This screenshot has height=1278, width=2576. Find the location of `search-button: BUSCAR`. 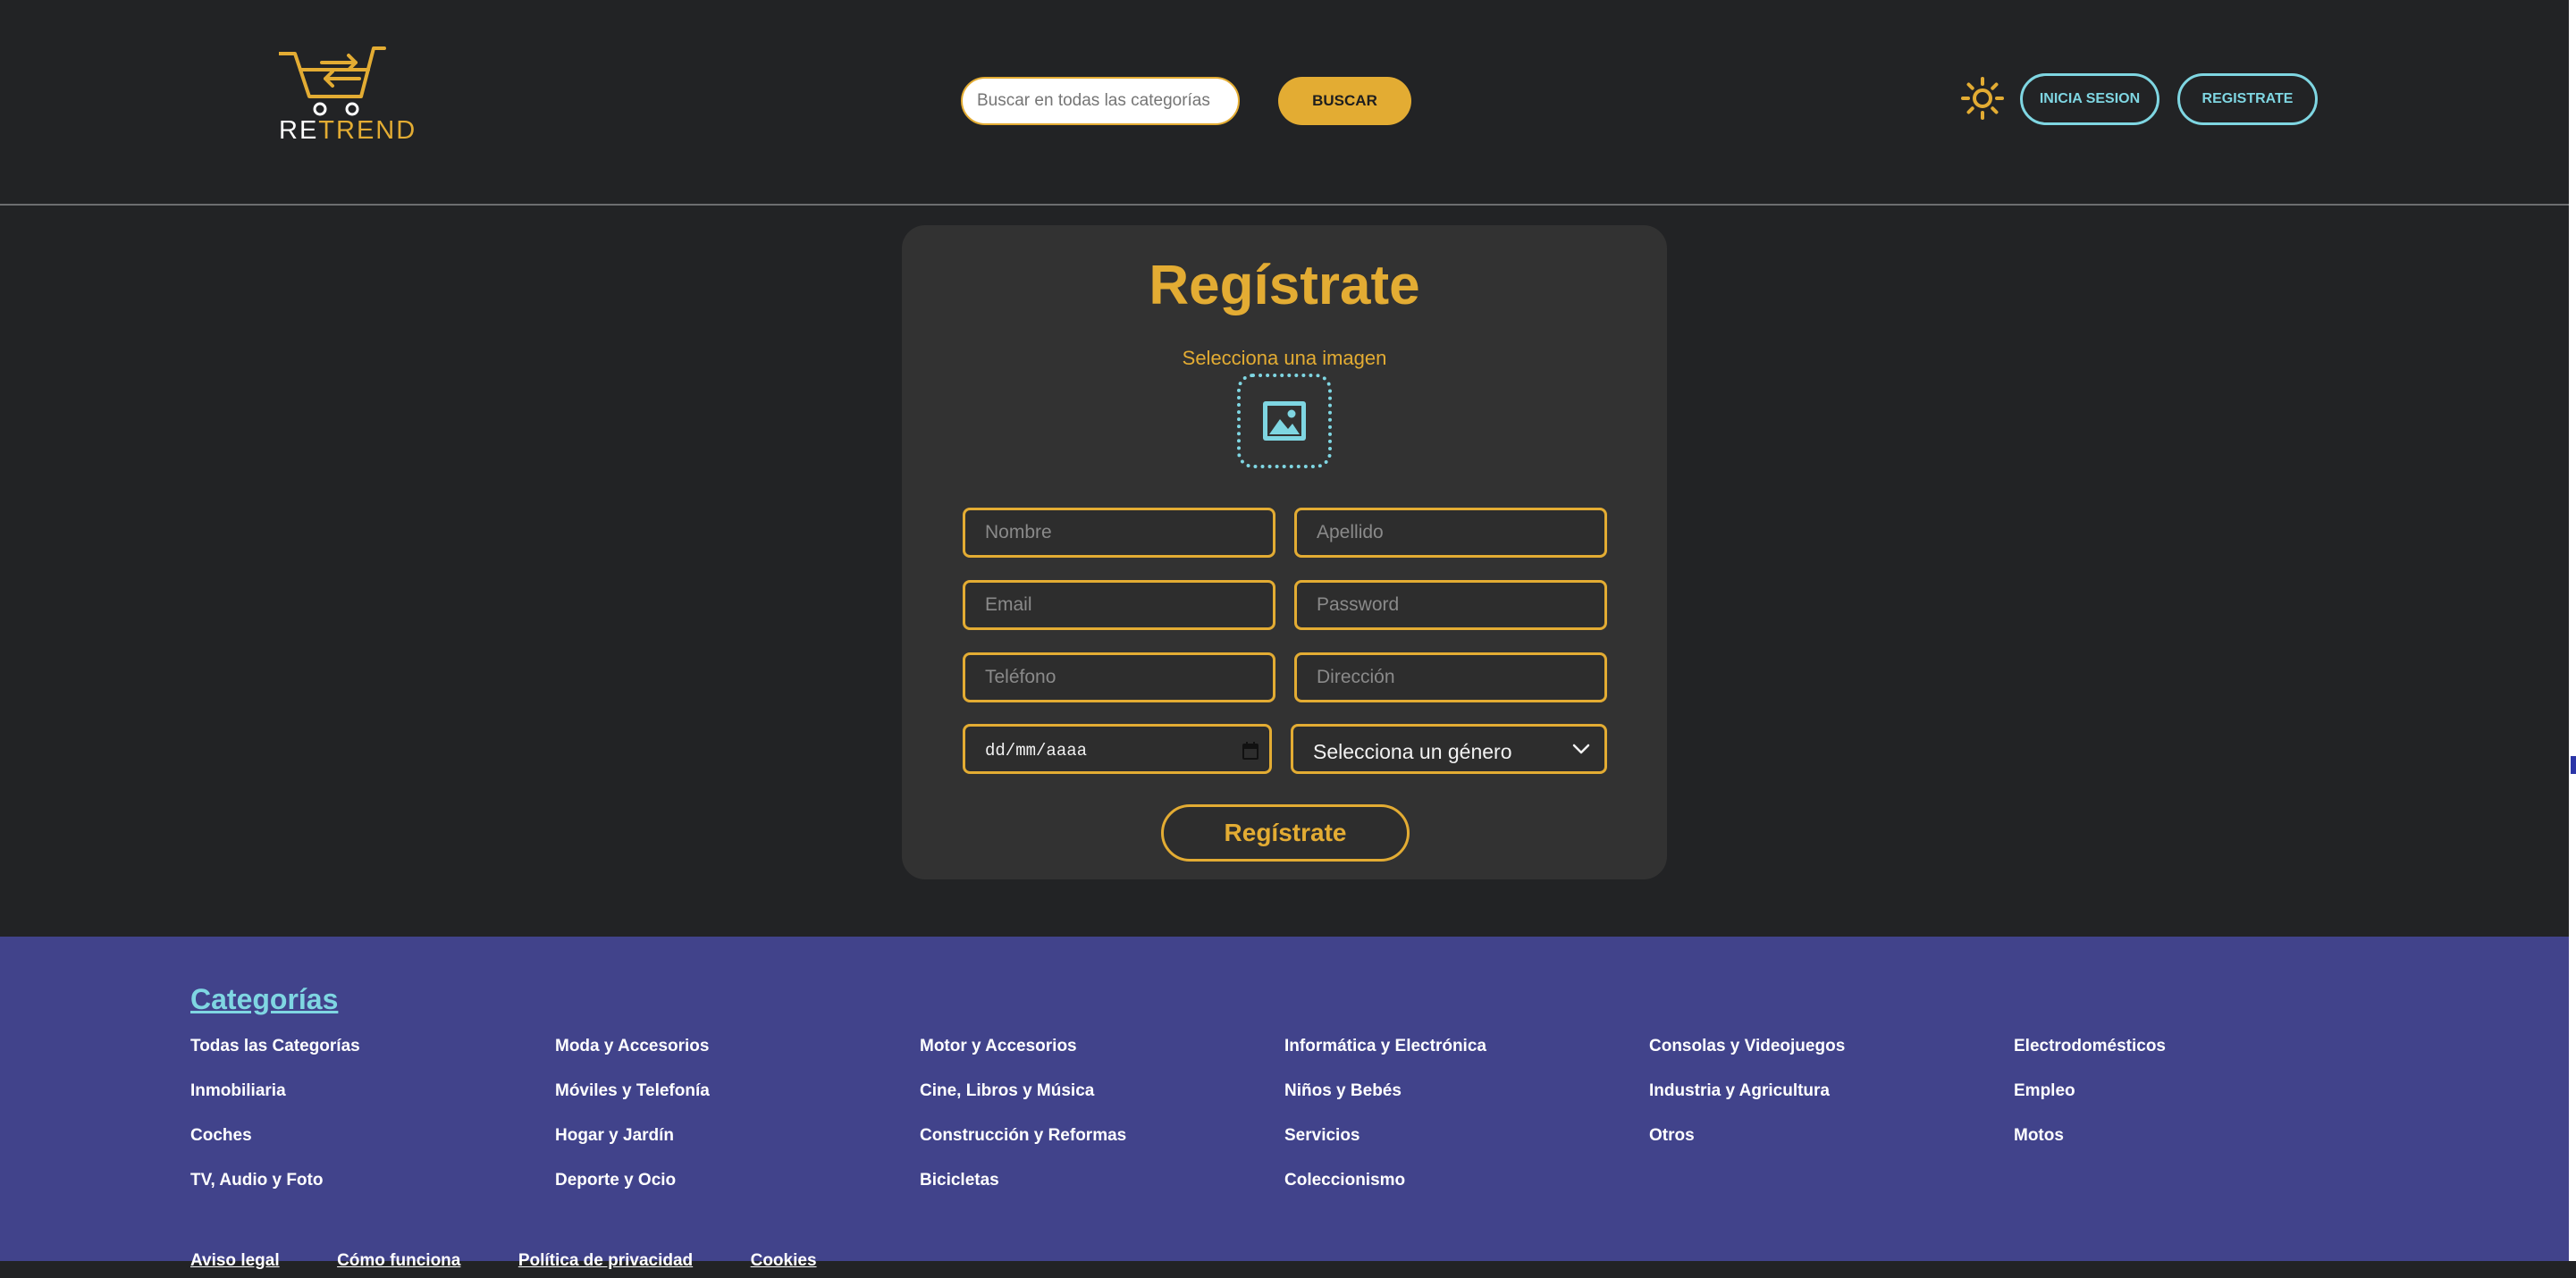

search-button: BUSCAR is located at coordinates (1345, 101).